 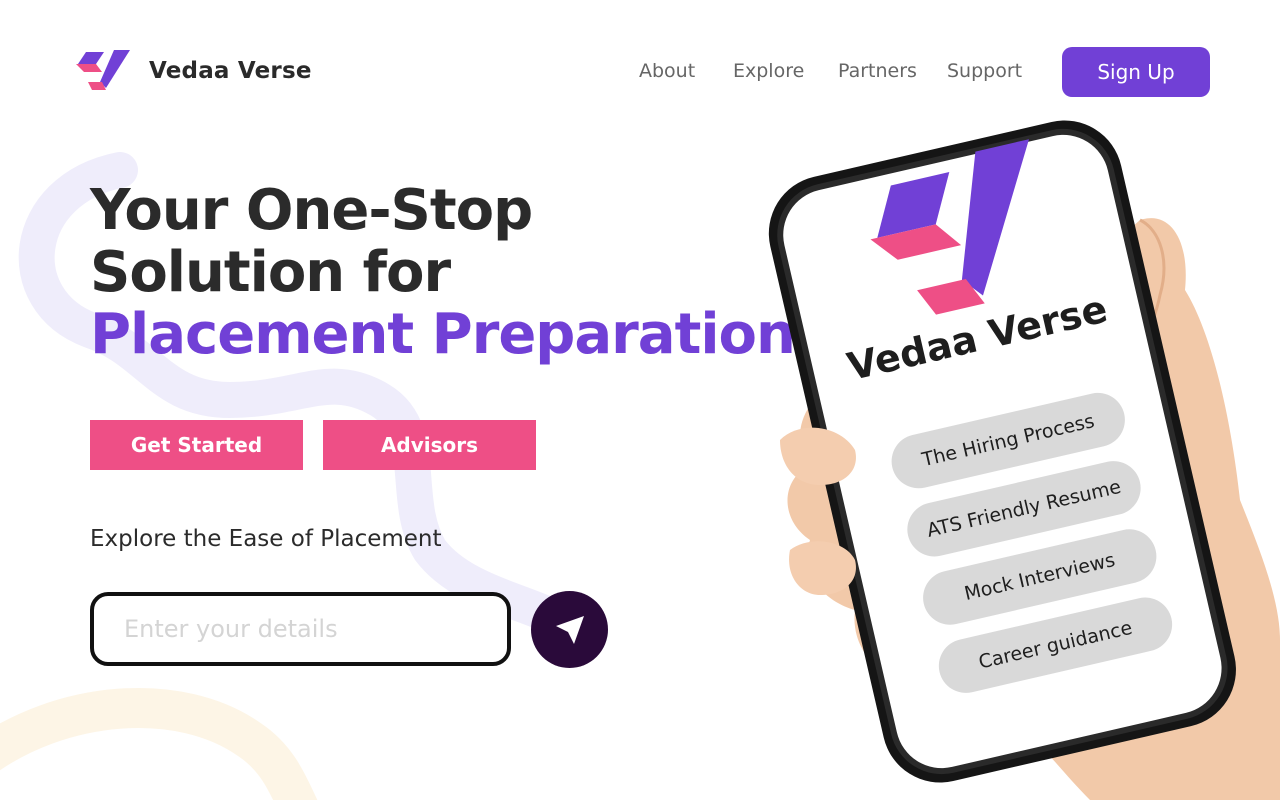 What do you see at coordinates (311, 210) in the screenshot?
I see `hero-title-line-1: Your One-Stop` at bounding box center [311, 210].